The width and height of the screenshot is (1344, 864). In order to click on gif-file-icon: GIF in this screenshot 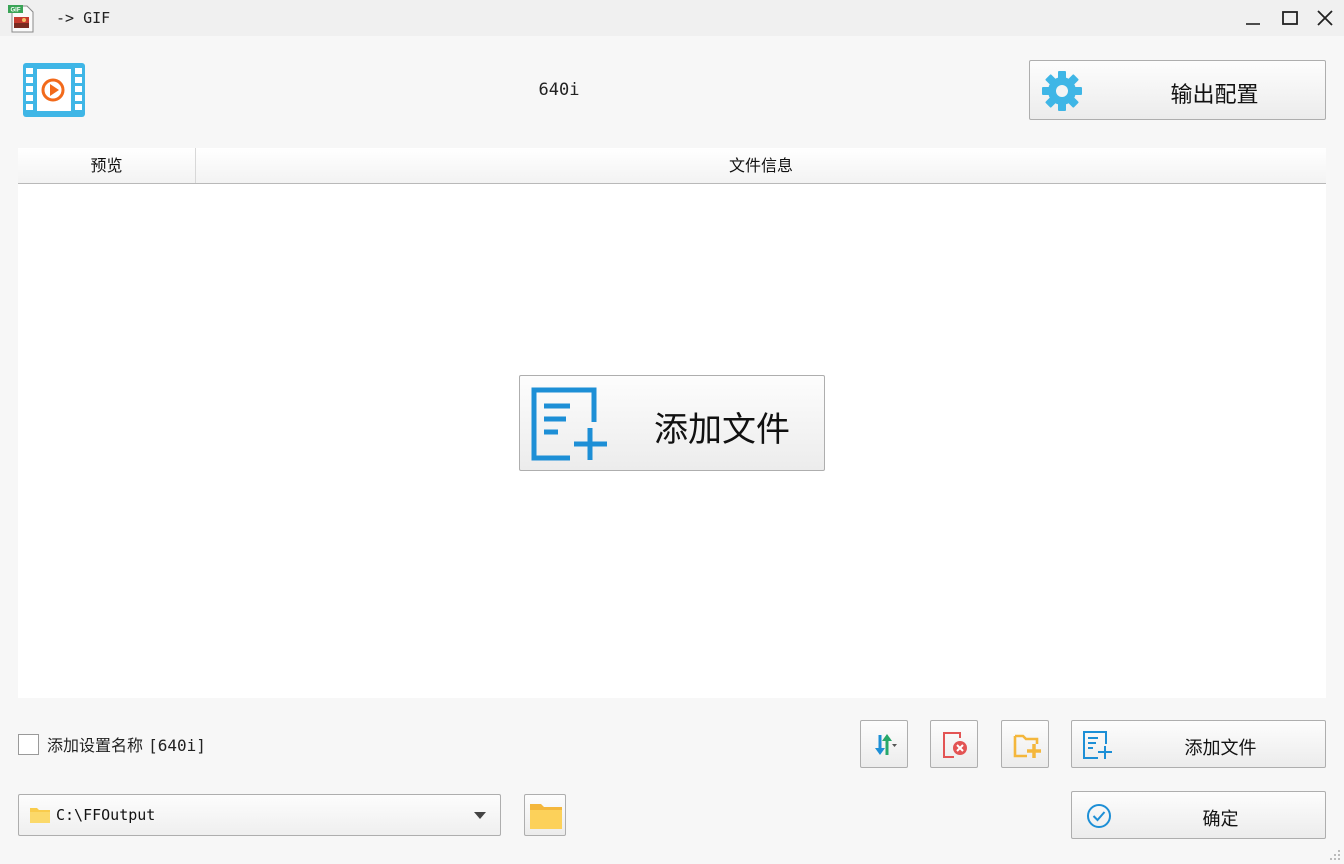, I will do `click(21, 19)`.